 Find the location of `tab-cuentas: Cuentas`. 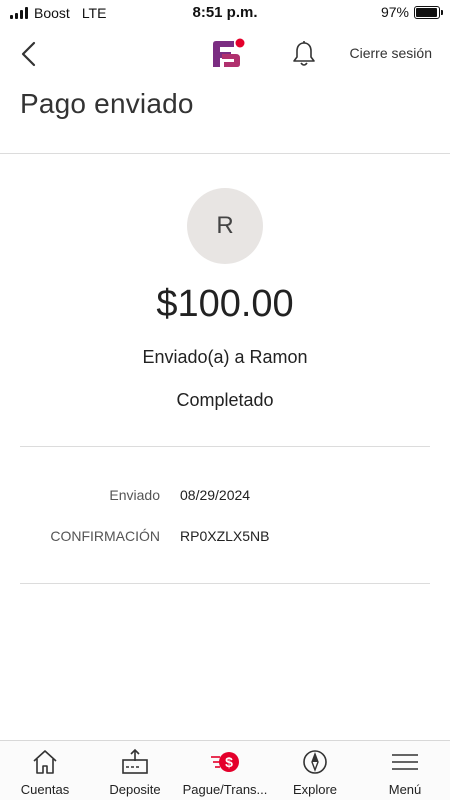

tab-cuentas: Cuentas is located at coordinates (45, 770).